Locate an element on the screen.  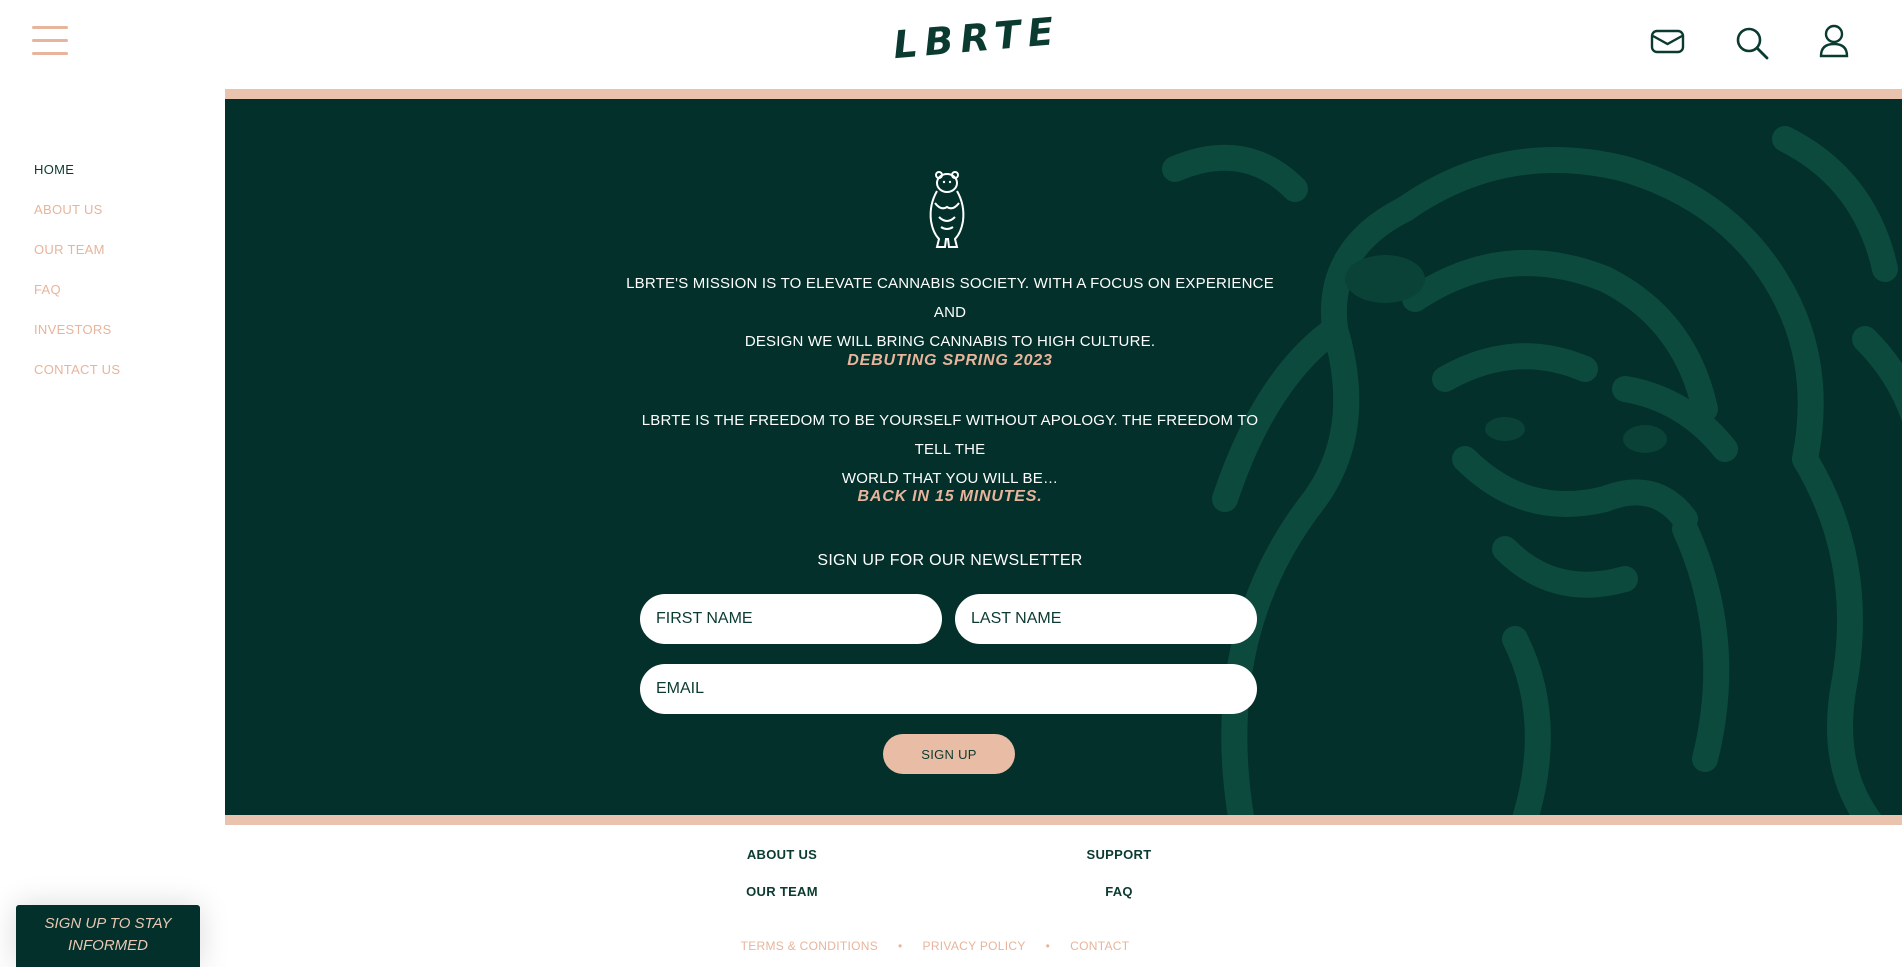
last-name-input is located at coordinates (1106, 619).